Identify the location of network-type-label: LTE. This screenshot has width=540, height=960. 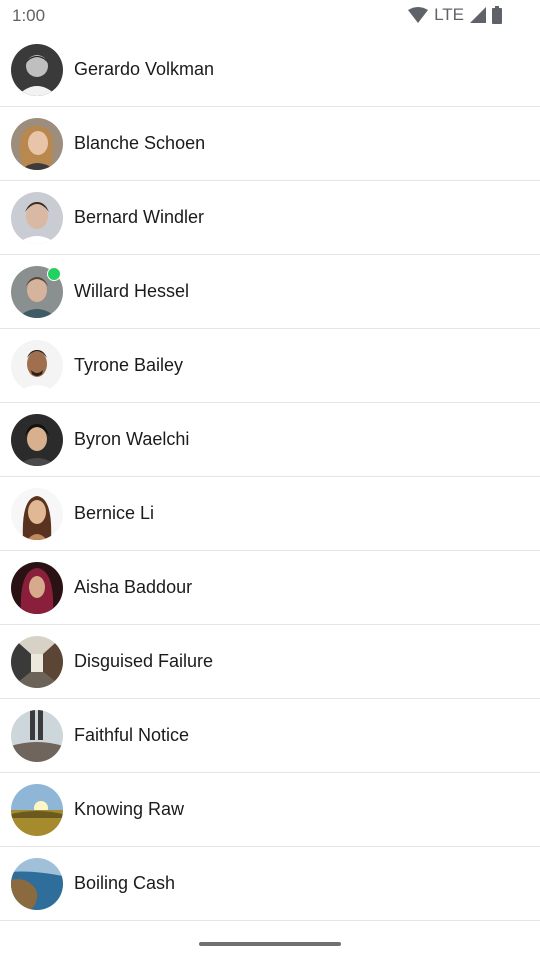
(449, 14).